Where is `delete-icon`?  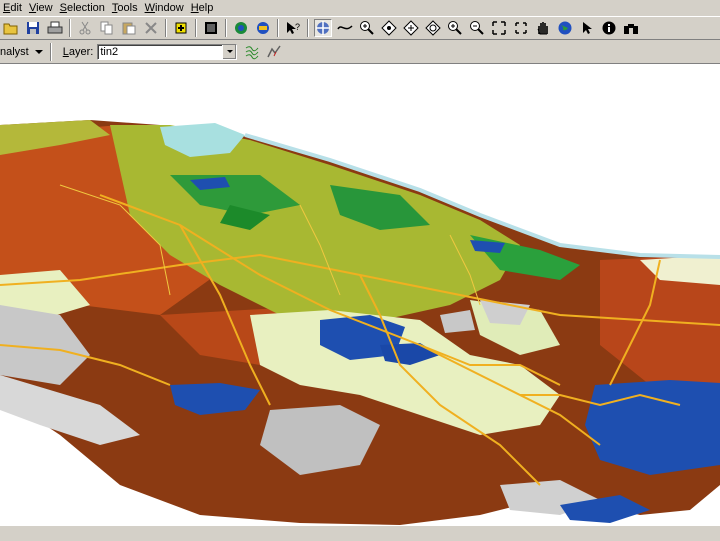
delete-icon is located at coordinates (151, 28).